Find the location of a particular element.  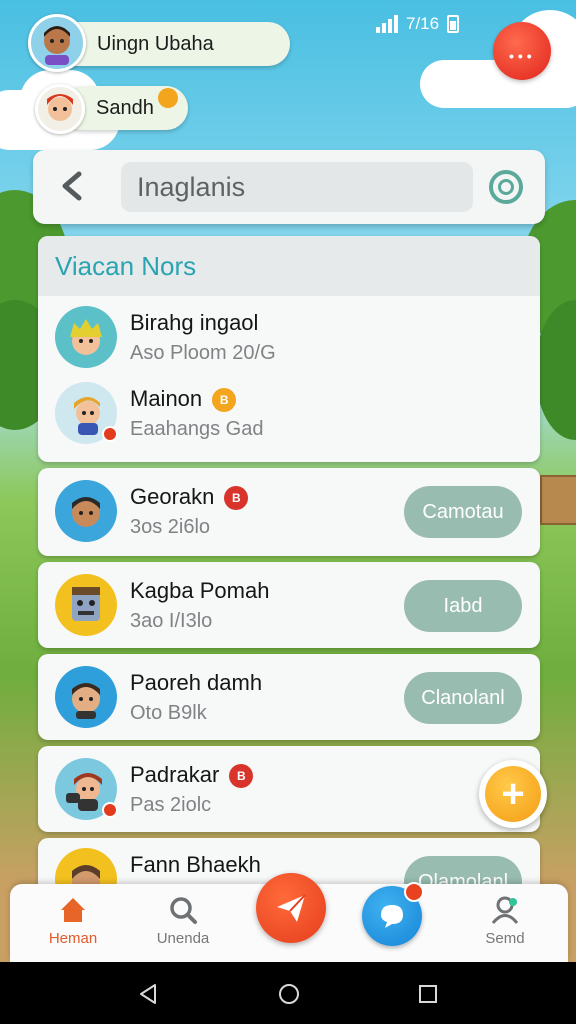

status-text: 7/16 is located at coordinates (423, 23).